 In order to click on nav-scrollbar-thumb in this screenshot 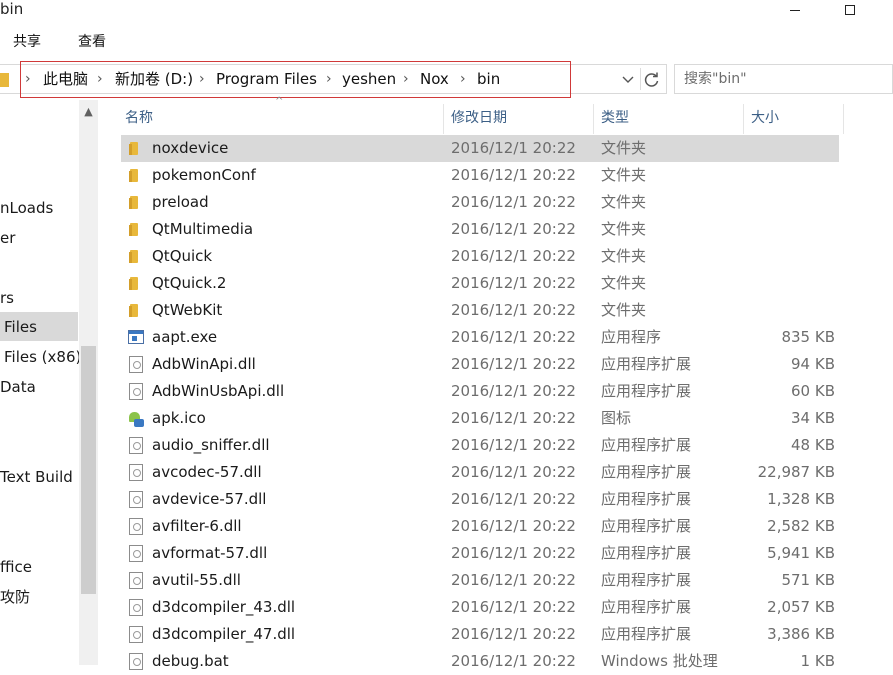, I will do `click(88, 470)`.